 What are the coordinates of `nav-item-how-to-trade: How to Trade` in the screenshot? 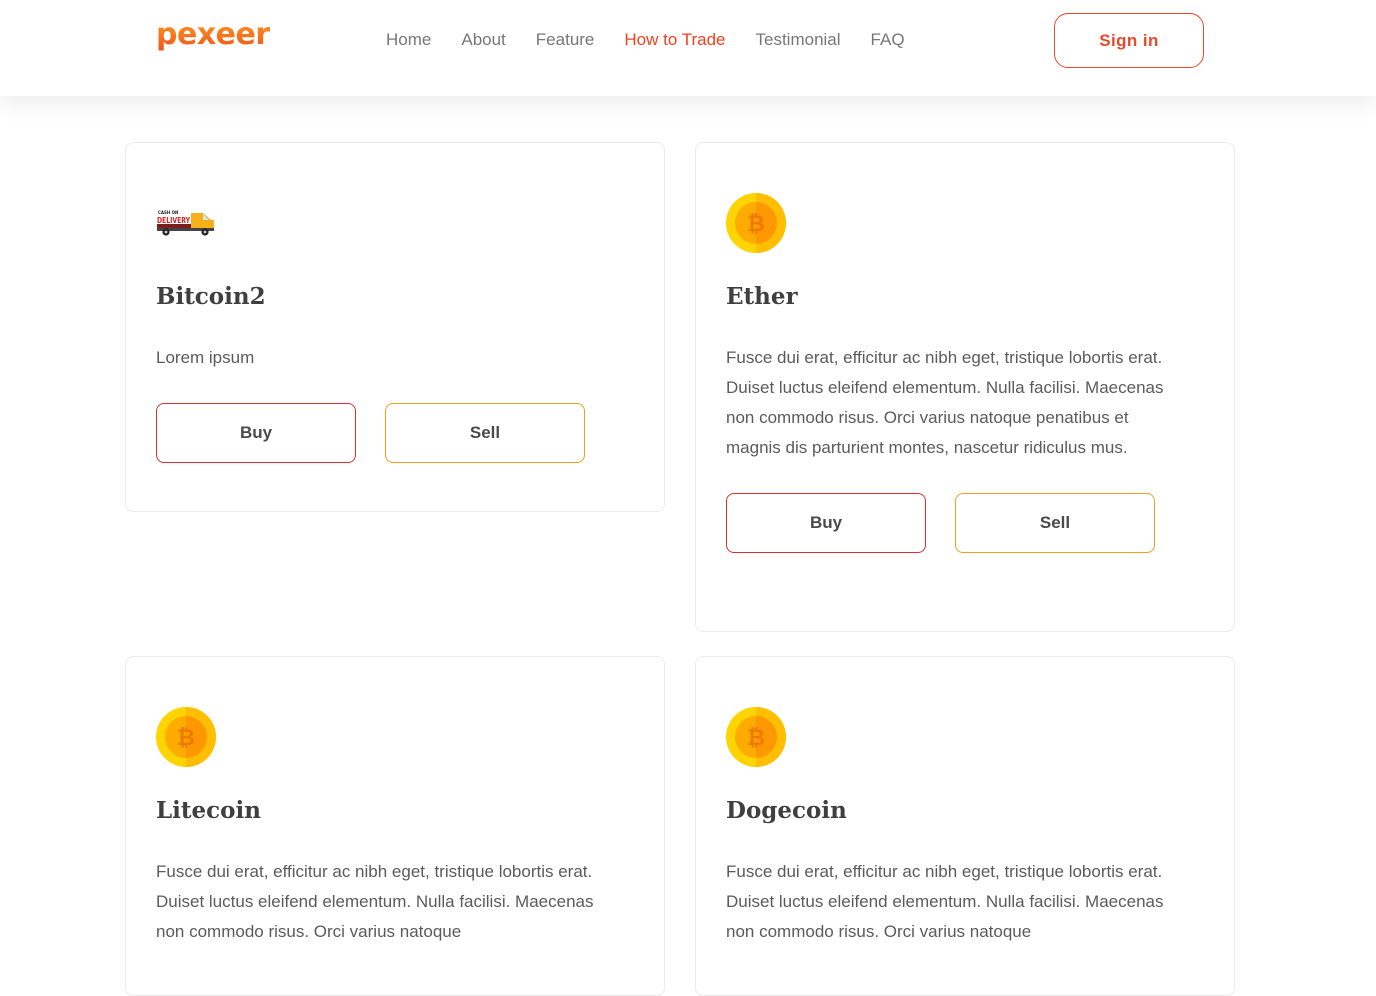 It's located at (674, 40).